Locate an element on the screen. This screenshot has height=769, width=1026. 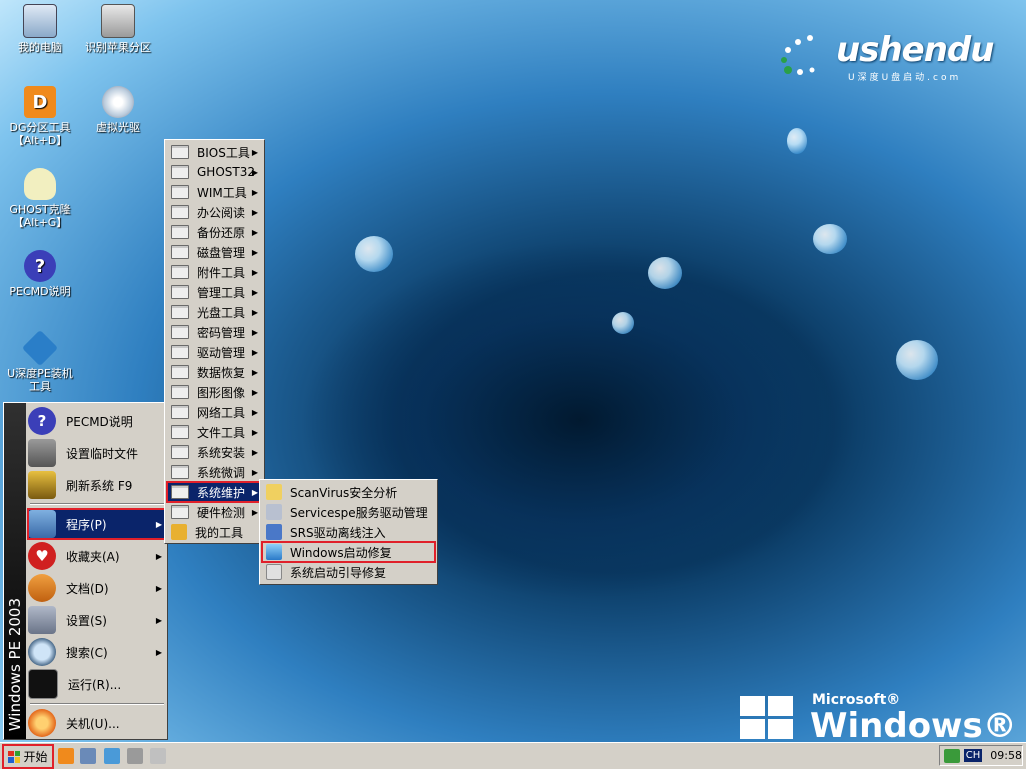
desktop-icon-apple-partition: 识别苹果分区 is located at coordinates (118, 29).